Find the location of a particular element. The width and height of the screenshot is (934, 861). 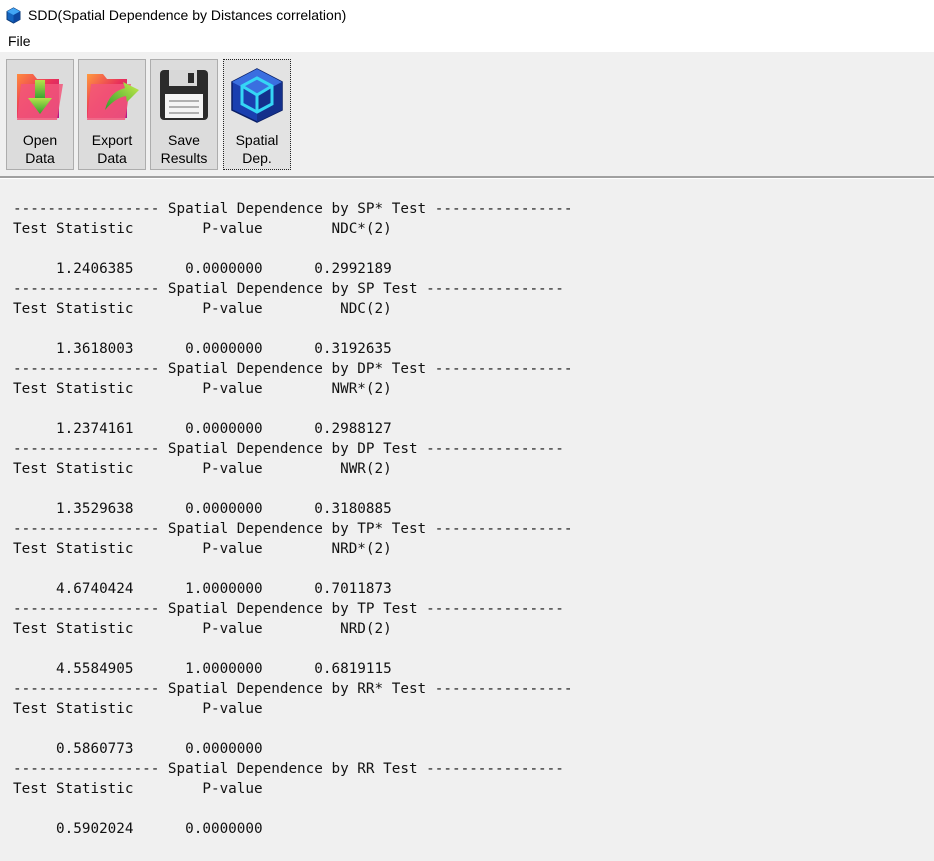

open-data-label: Open Data is located at coordinates (40, 149).